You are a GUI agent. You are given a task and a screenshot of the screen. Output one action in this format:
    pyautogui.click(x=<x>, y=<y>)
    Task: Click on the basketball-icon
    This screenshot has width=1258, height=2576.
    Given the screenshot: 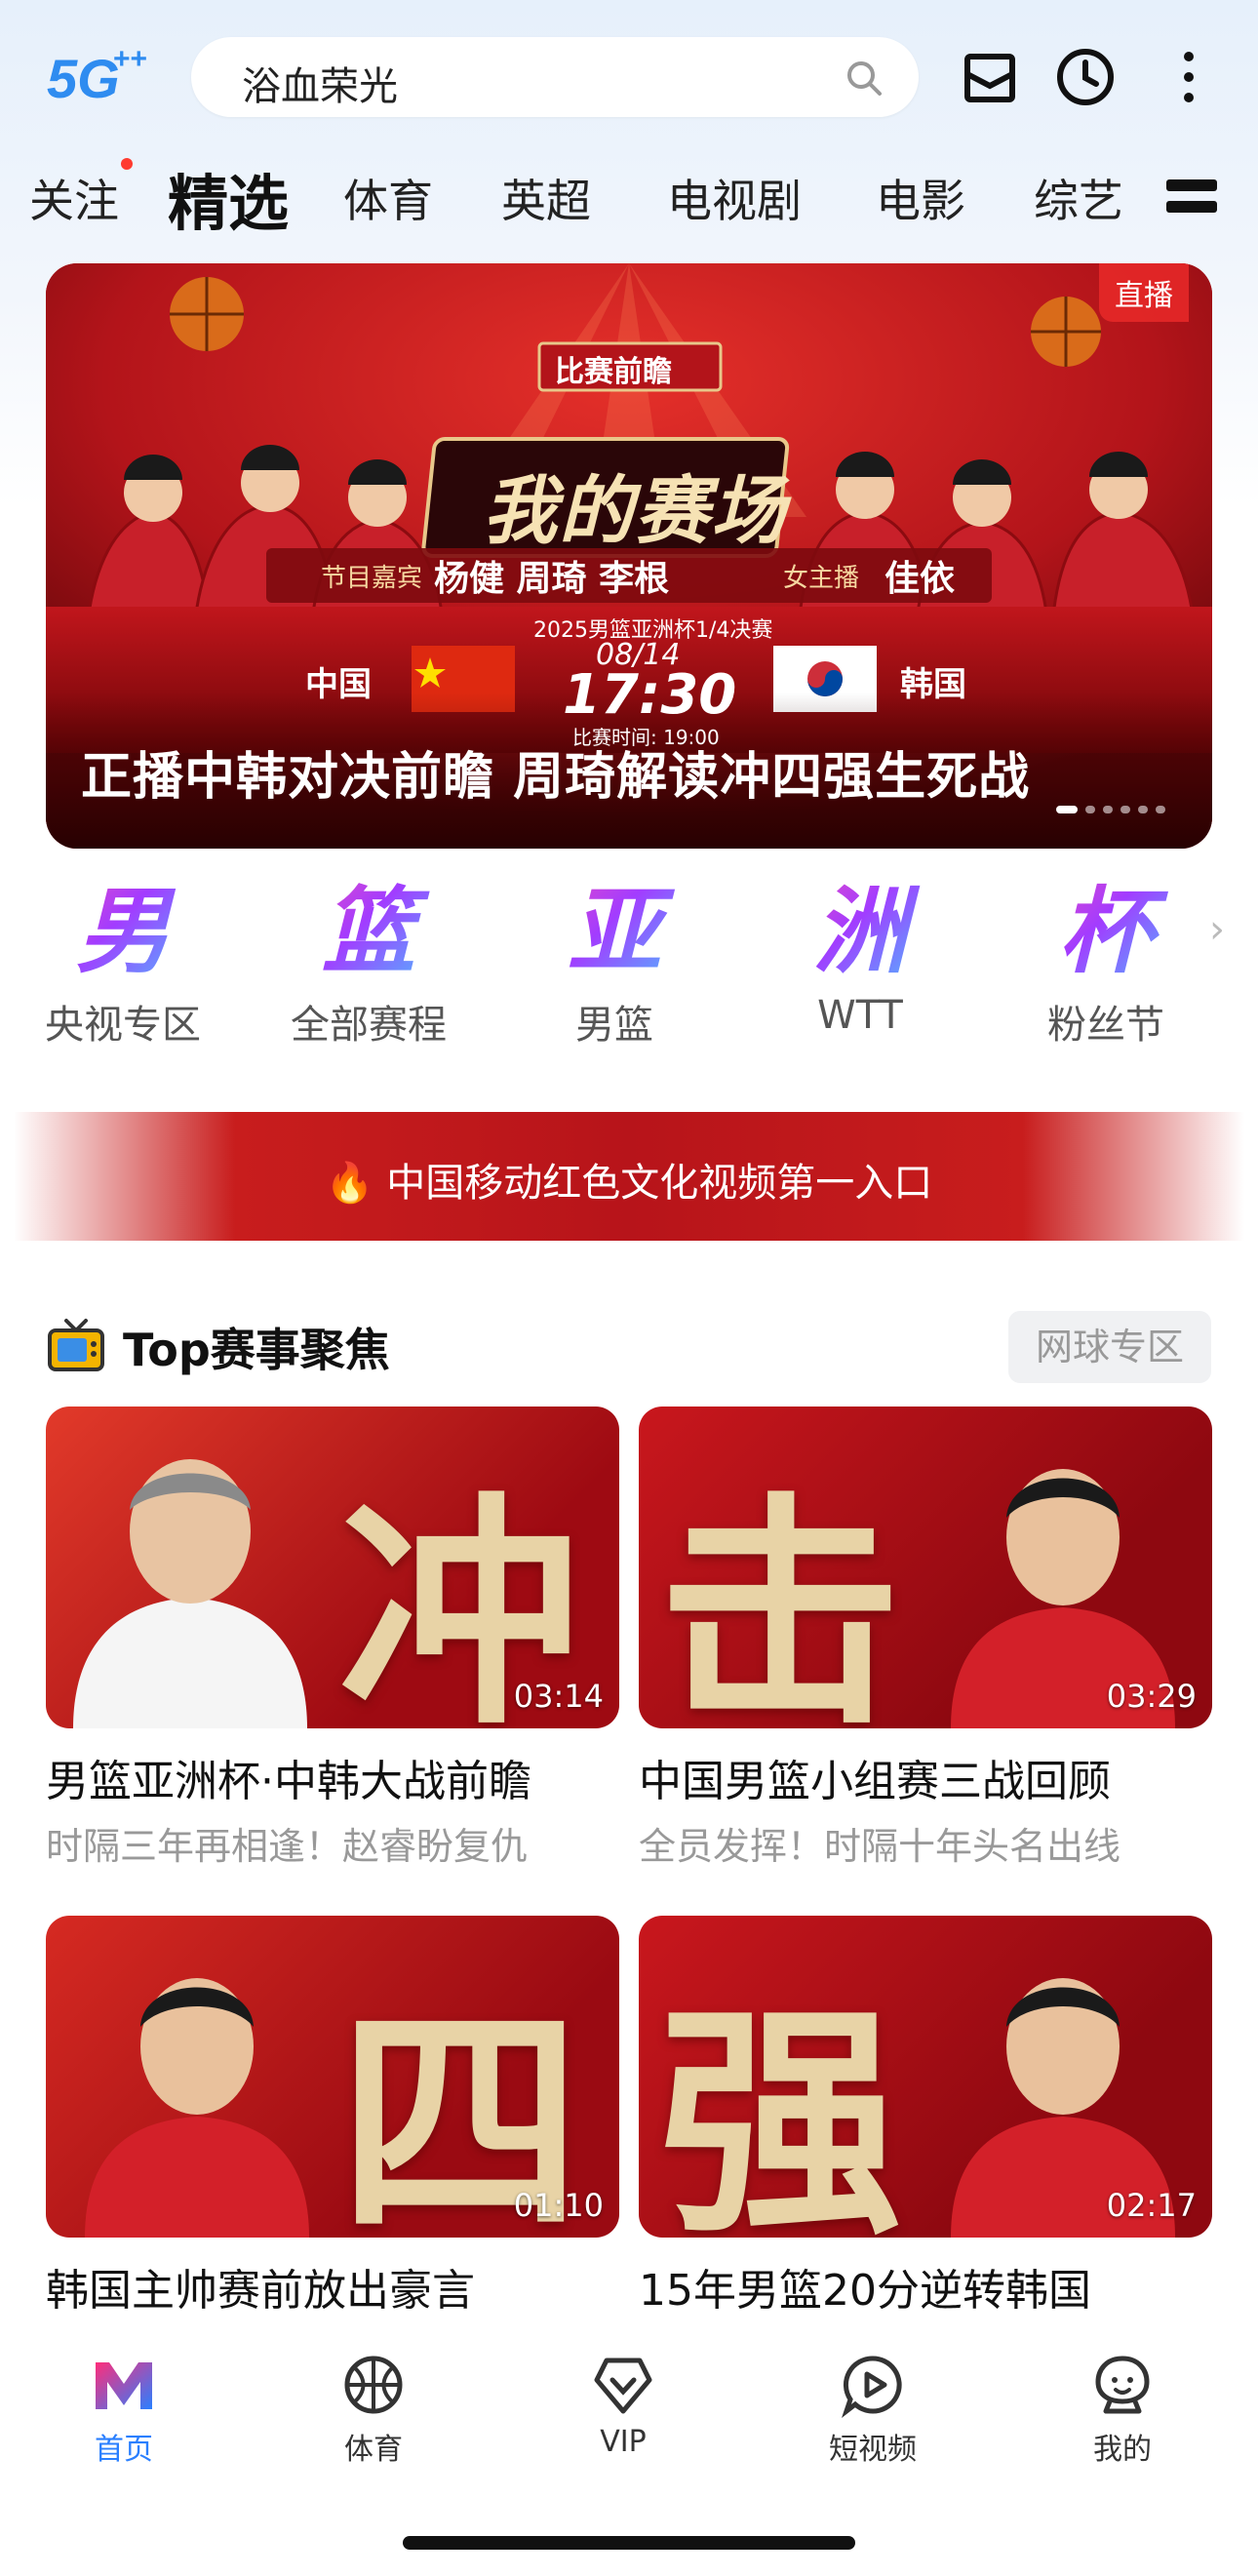 What is the action you would take?
    pyautogui.click(x=373, y=2385)
    